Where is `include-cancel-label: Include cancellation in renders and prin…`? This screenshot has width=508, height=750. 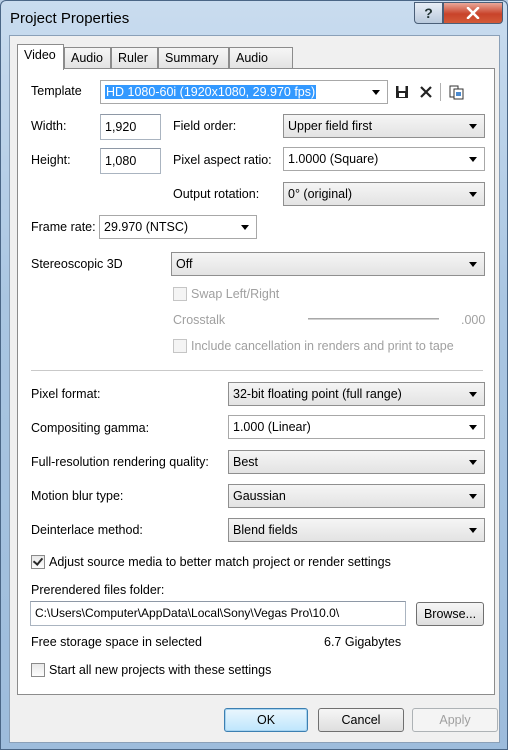 include-cancel-label: Include cancellation in renders and prin… is located at coordinates (322, 346).